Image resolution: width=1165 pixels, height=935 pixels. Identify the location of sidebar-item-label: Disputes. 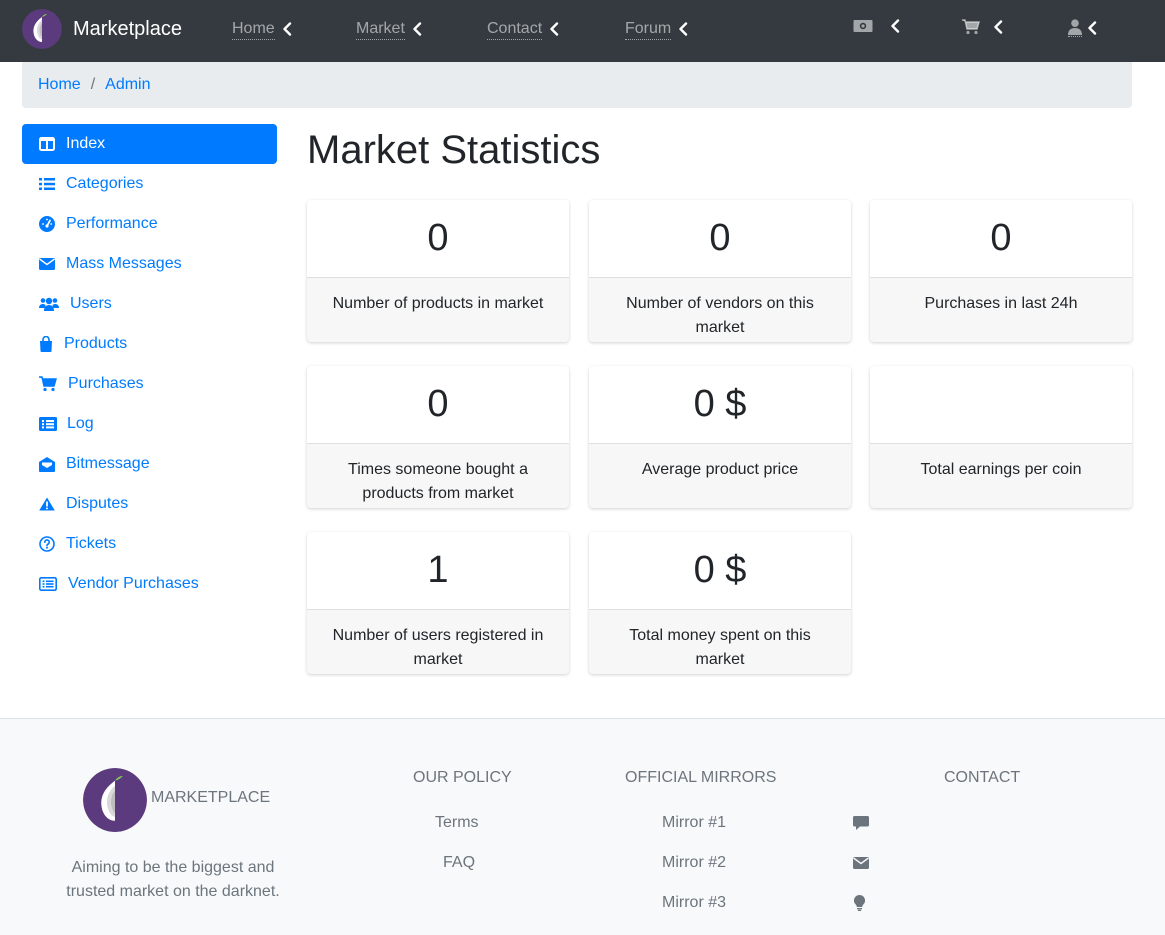
(97, 503).